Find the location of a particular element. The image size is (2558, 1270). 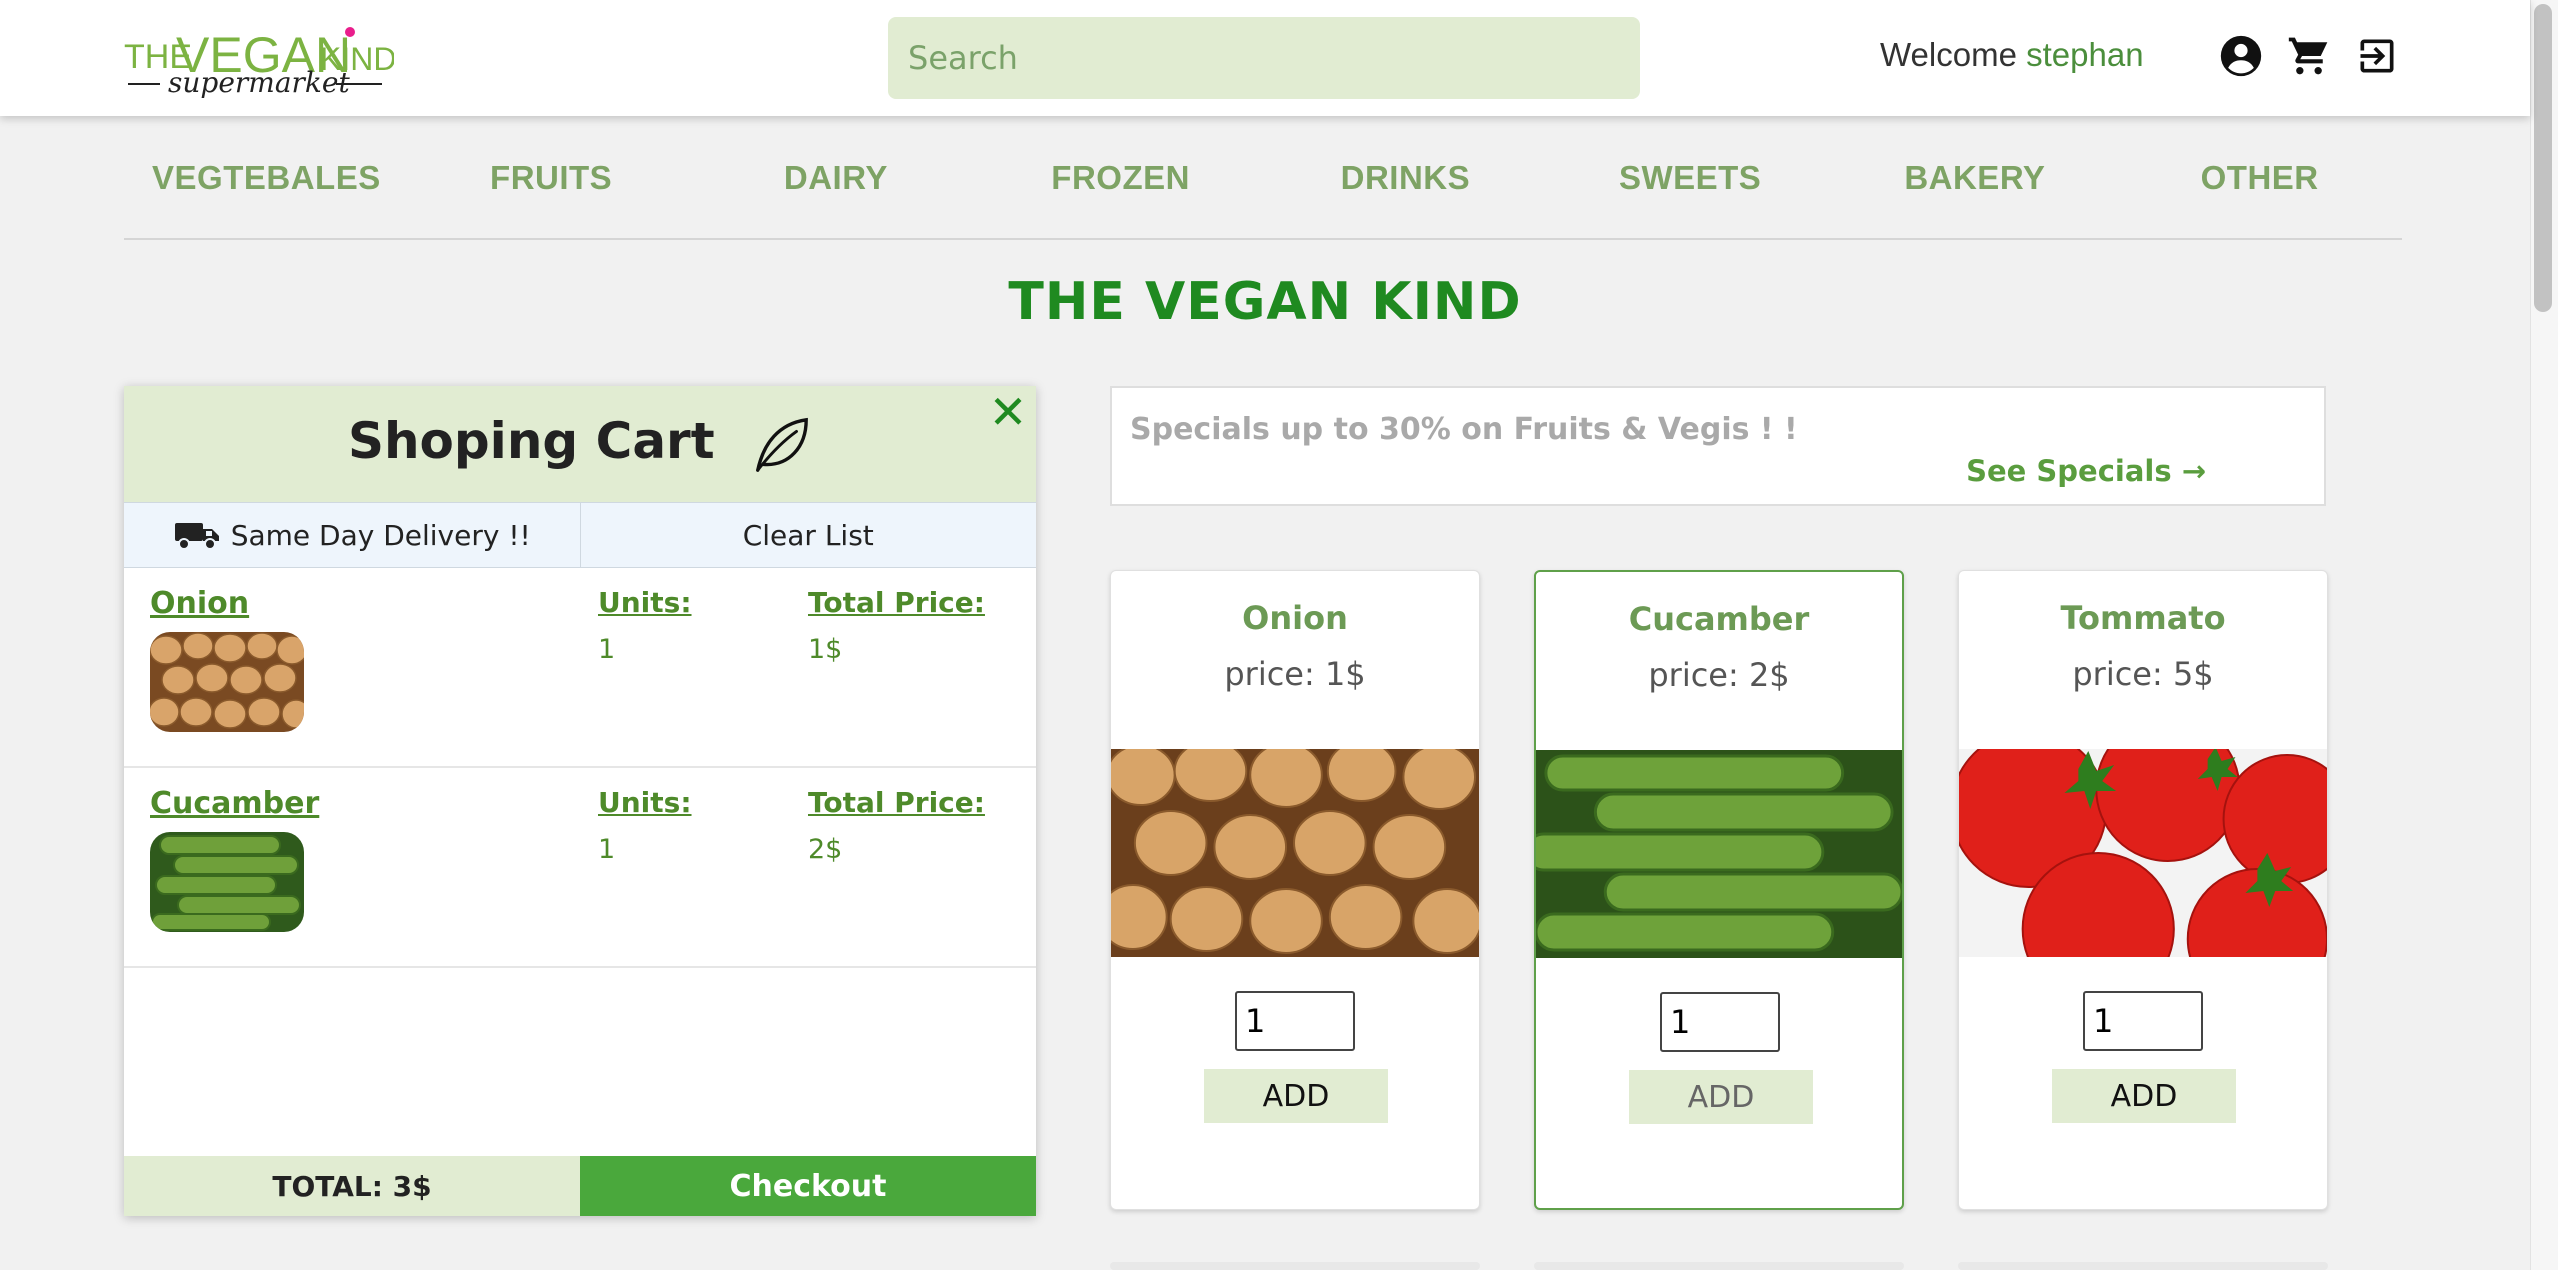

welcome-text: Welcome stephan is located at coordinates (2012, 55).